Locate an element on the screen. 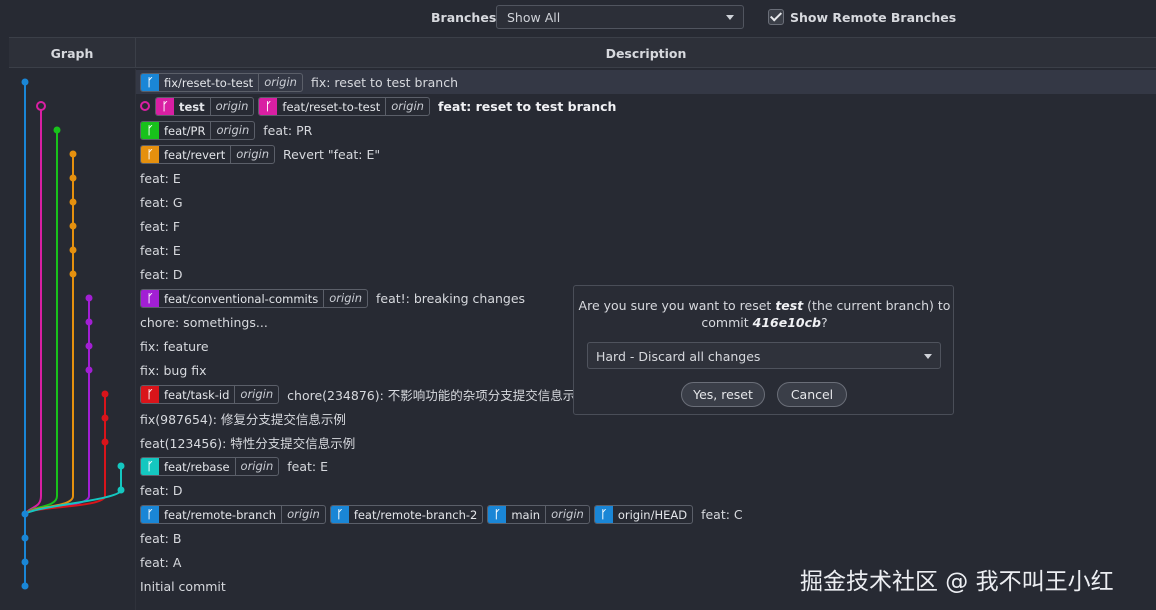 The width and height of the screenshot is (1156, 610). column-header: Graph Description is located at coordinates (582, 52).